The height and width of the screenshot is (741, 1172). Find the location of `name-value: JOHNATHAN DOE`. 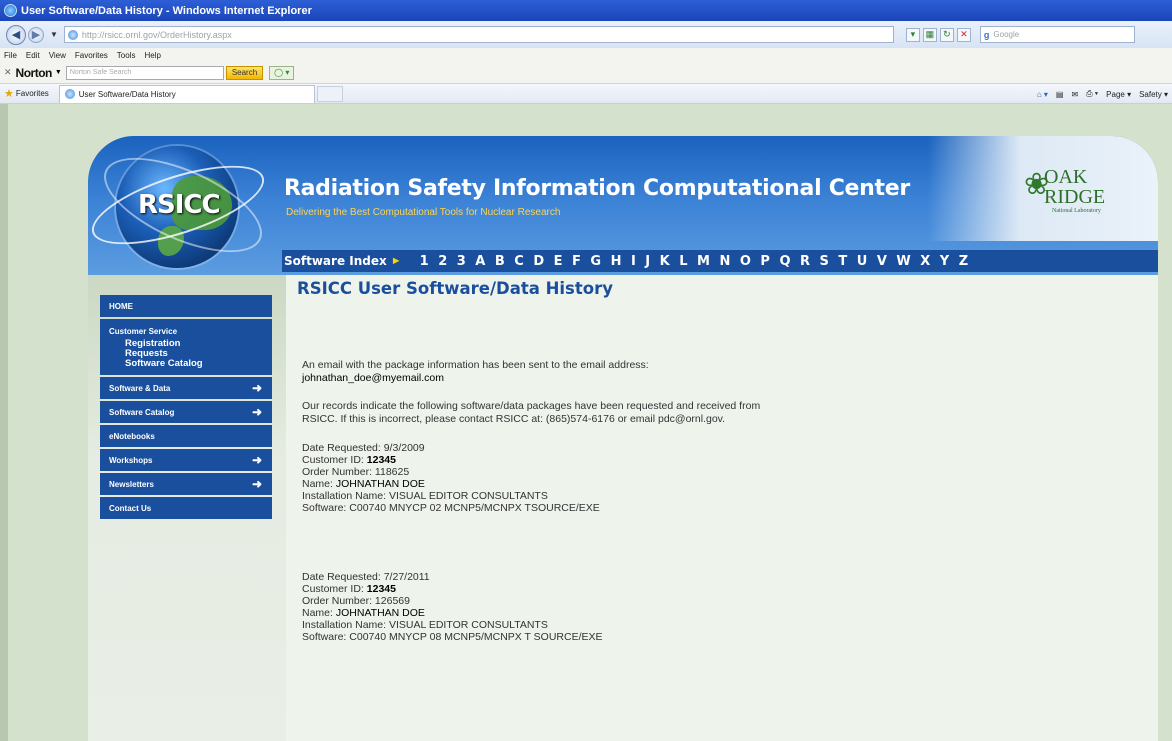

name-value: JOHNATHAN DOE is located at coordinates (380, 484).